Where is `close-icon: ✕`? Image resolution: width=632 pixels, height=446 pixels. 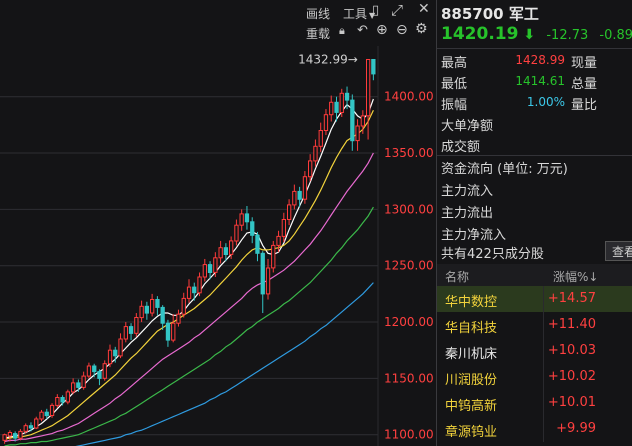 close-icon: ✕ is located at coordinates (424, 9).